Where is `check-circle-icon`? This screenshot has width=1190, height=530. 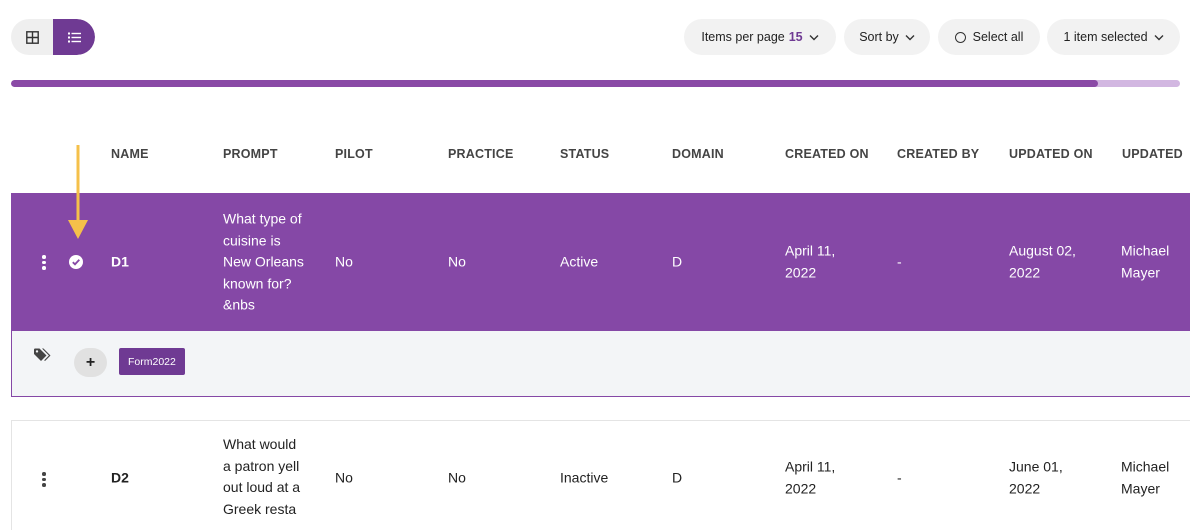 check-circle-icon is located at coordinates (76, 262).